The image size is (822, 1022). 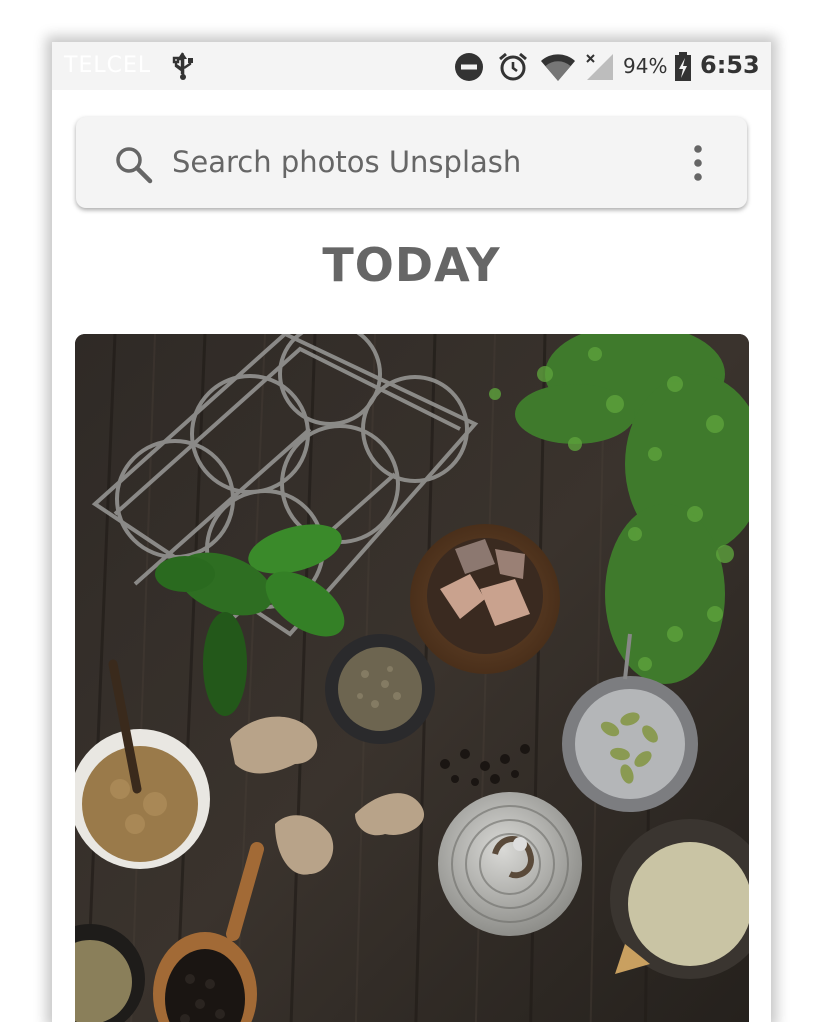 What do you see at coordinates (134, 167) in the screenshot?
I see `search-icon` at bounding box center [134, 167].